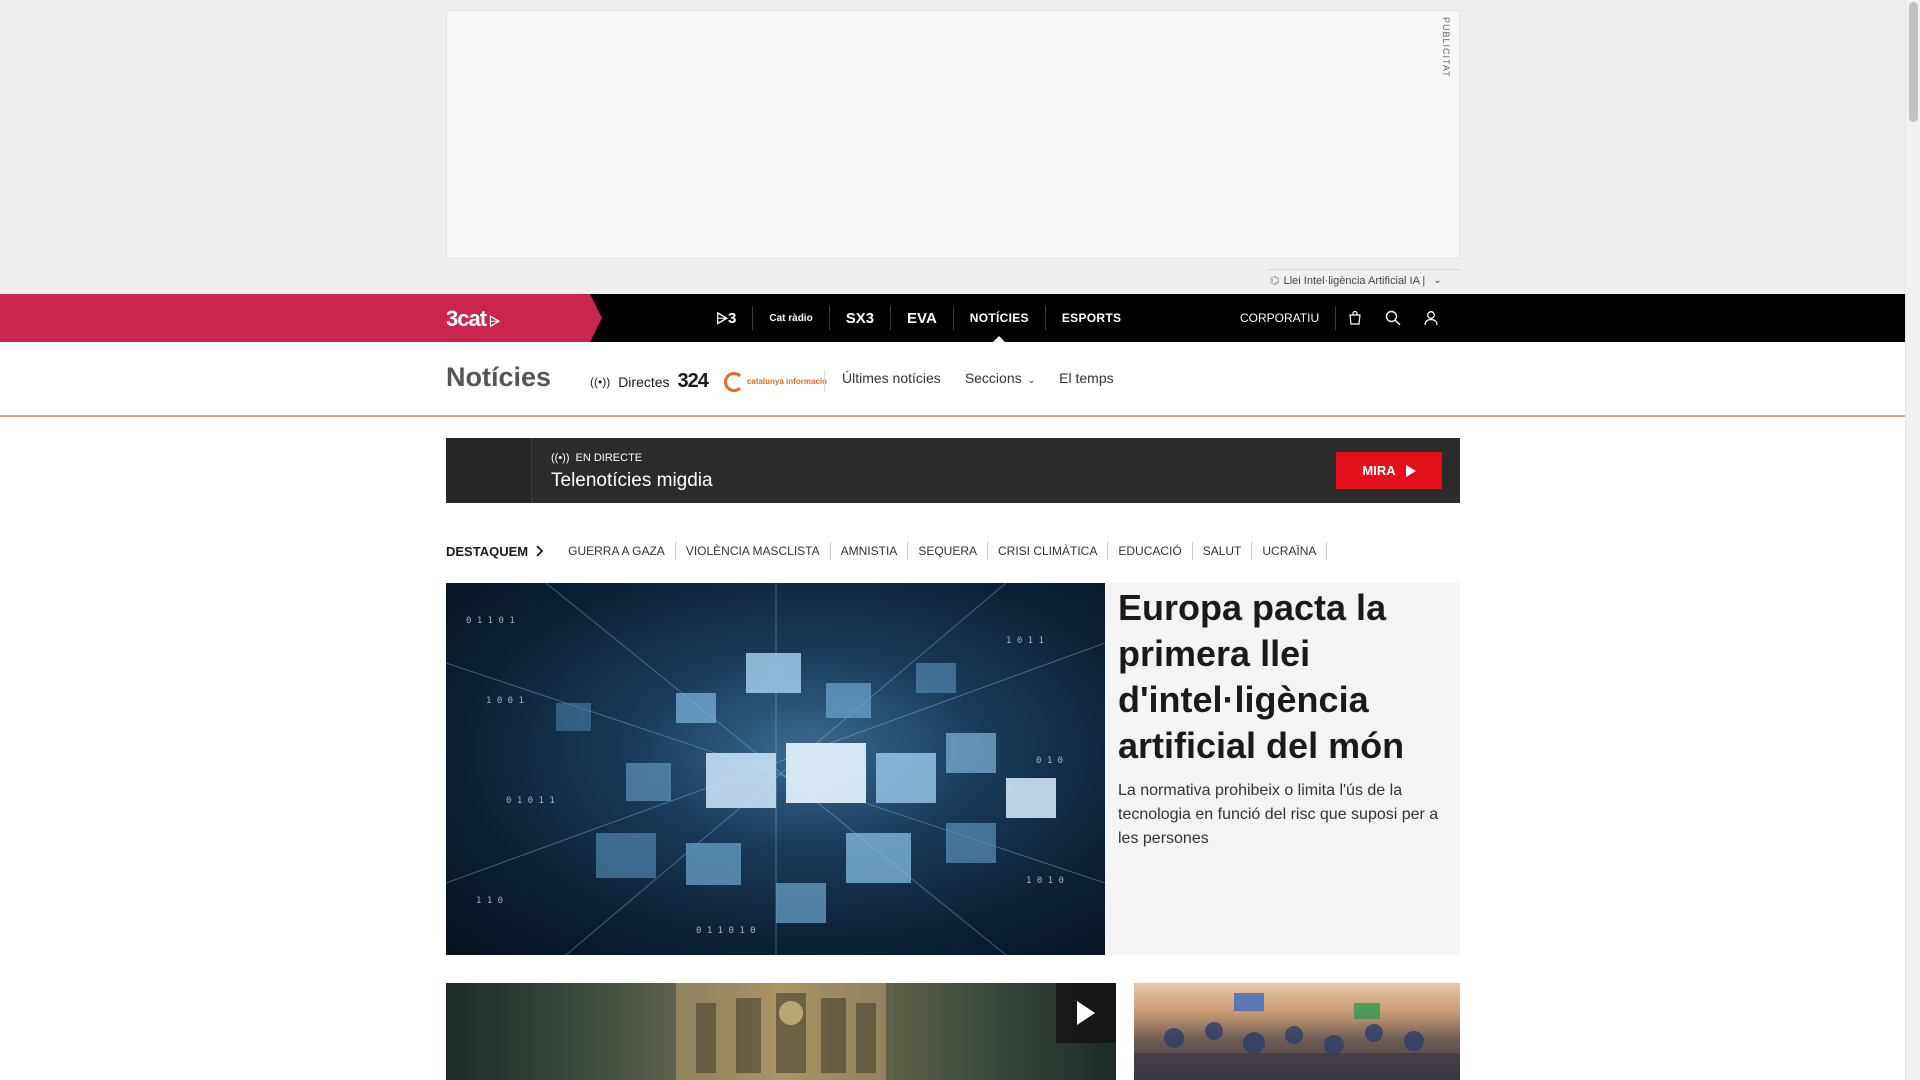  Describe the element at coordinates (1912, 540) in the screenshot. I see `scrollbar` at that location.